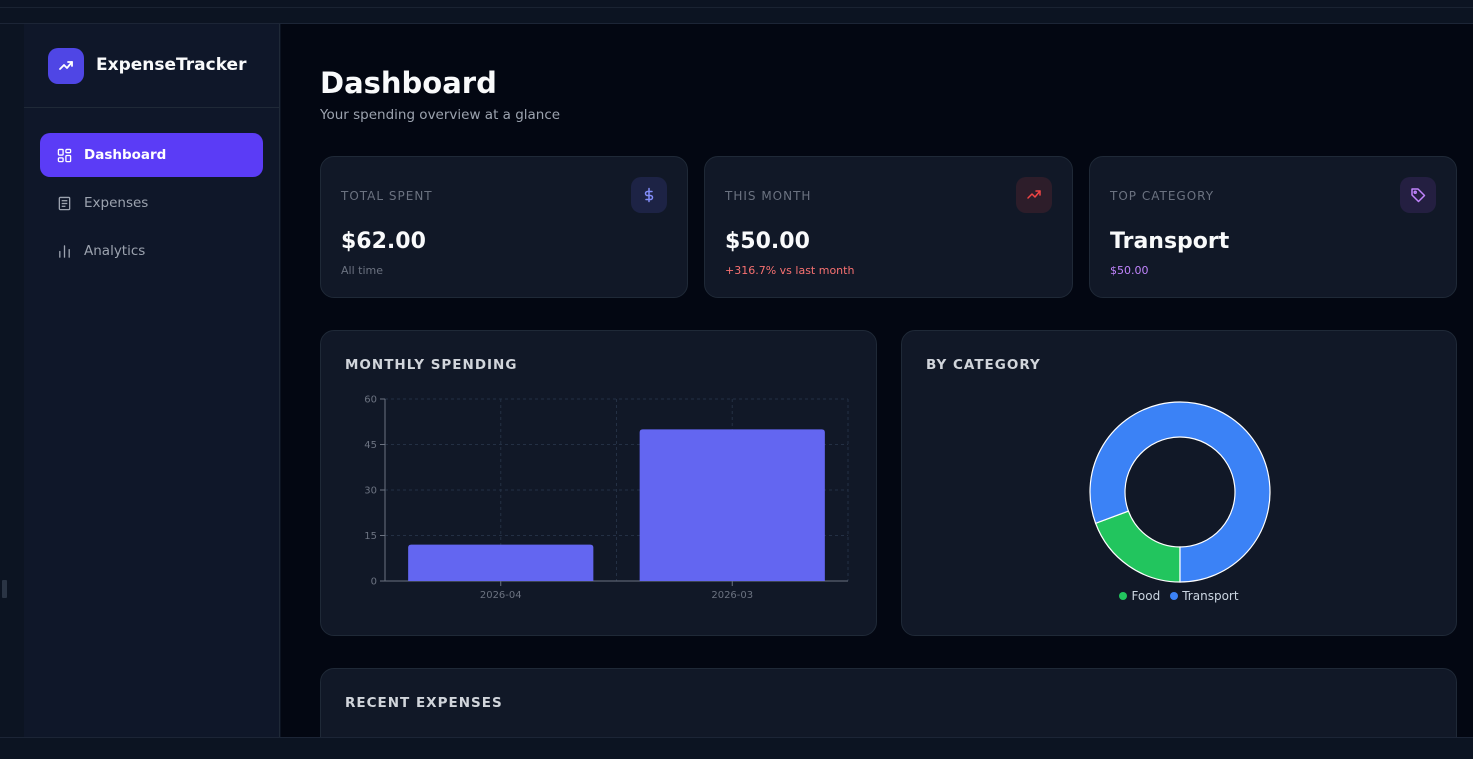  I want to click on window-top-strip, so click(736, 12).